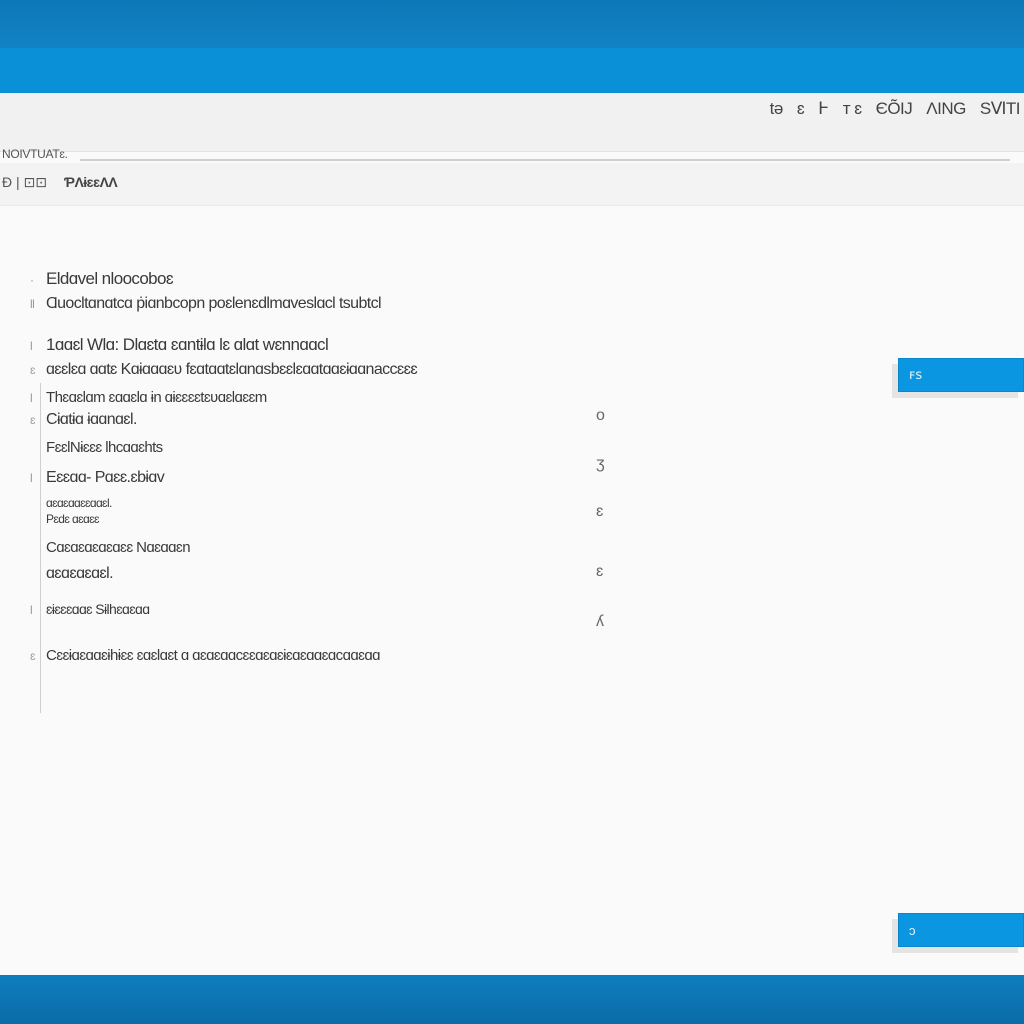  What do you see at coordinates (512, 155) in the screenshot?
I see `breadcrumb-row: NOIVTUATɛ.` at bounding box center [512, 155].